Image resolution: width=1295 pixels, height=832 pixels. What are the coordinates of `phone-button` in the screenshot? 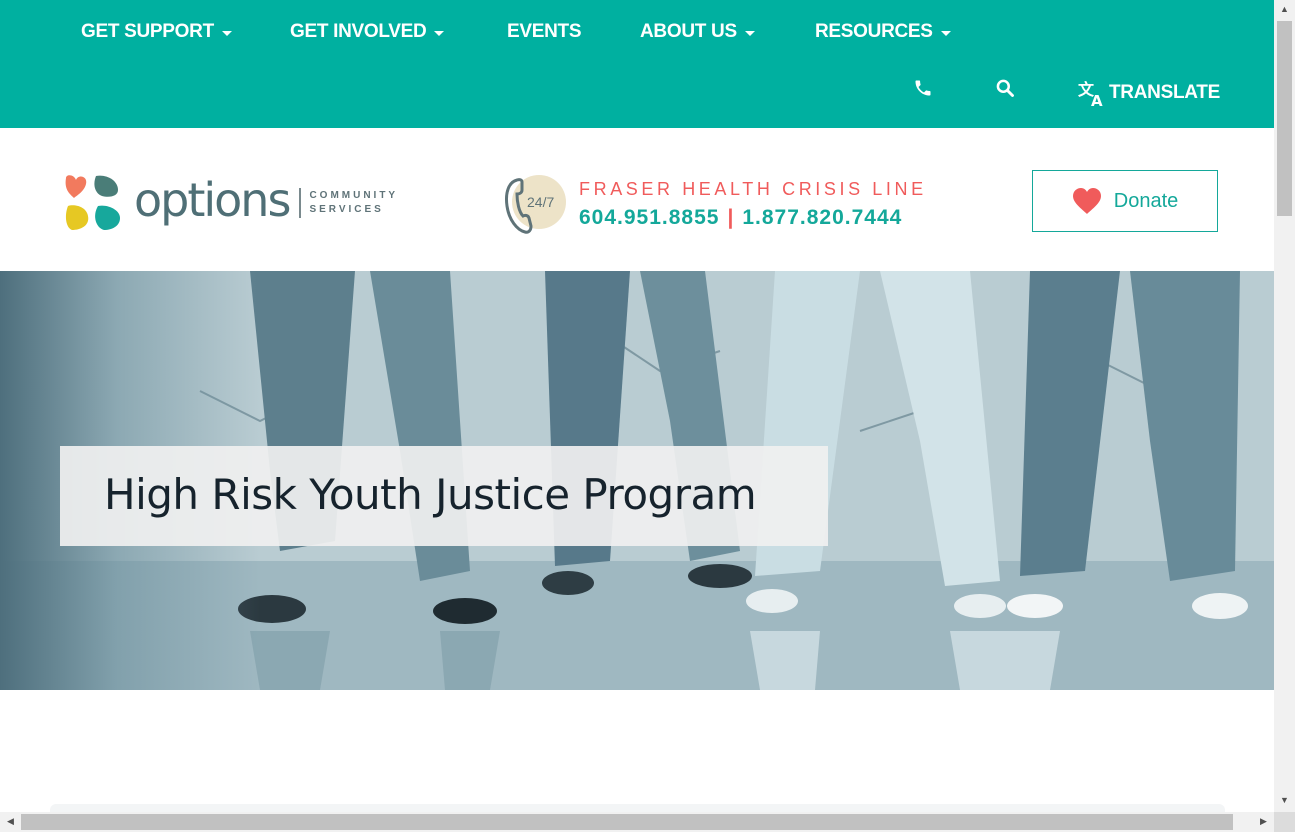 It's located at (923, 88).